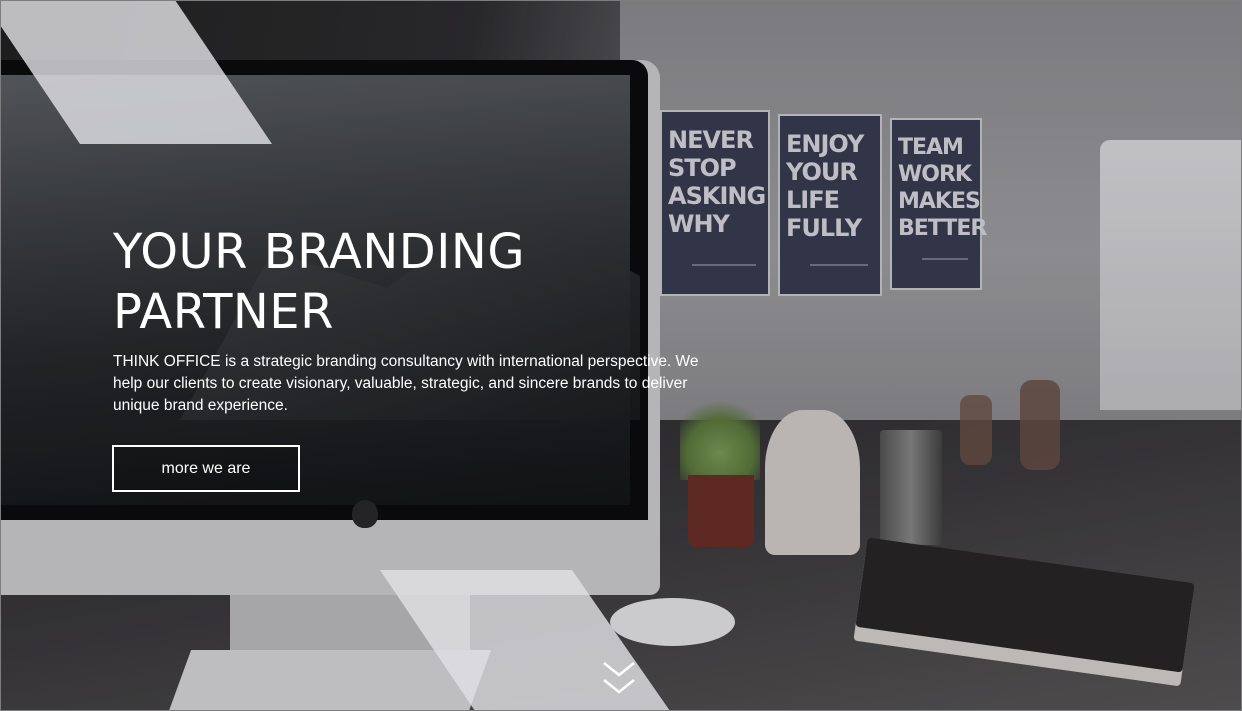 This screenshot has height=711, width=1242. What do you see at coordinates (319, 282) in the screenshot?
I see `hero-headline: YOUR BRANDING PARTNER` at bounding box center [319, 282].